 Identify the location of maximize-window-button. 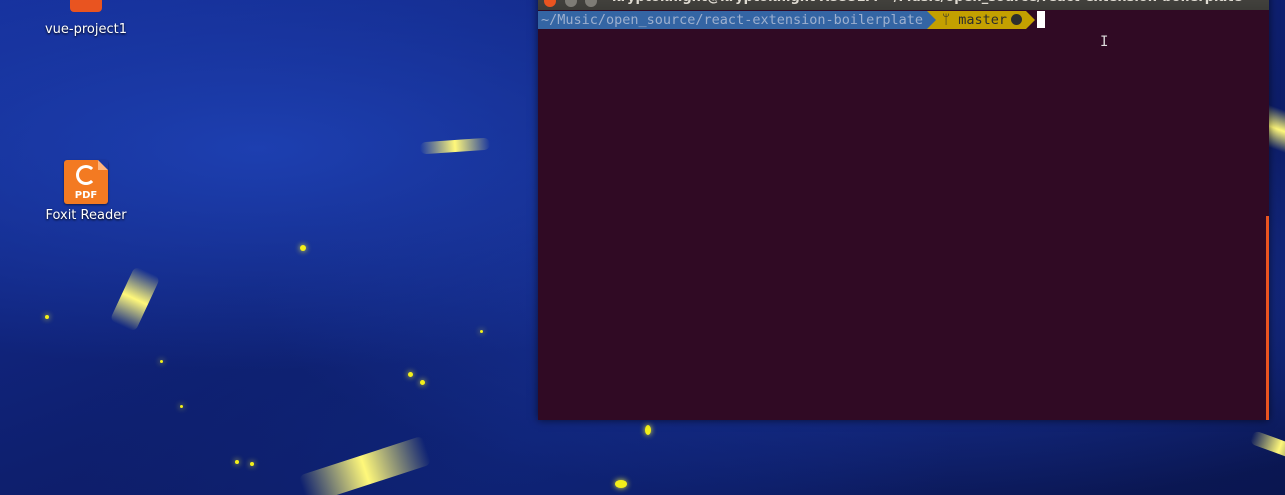
(591, 3).